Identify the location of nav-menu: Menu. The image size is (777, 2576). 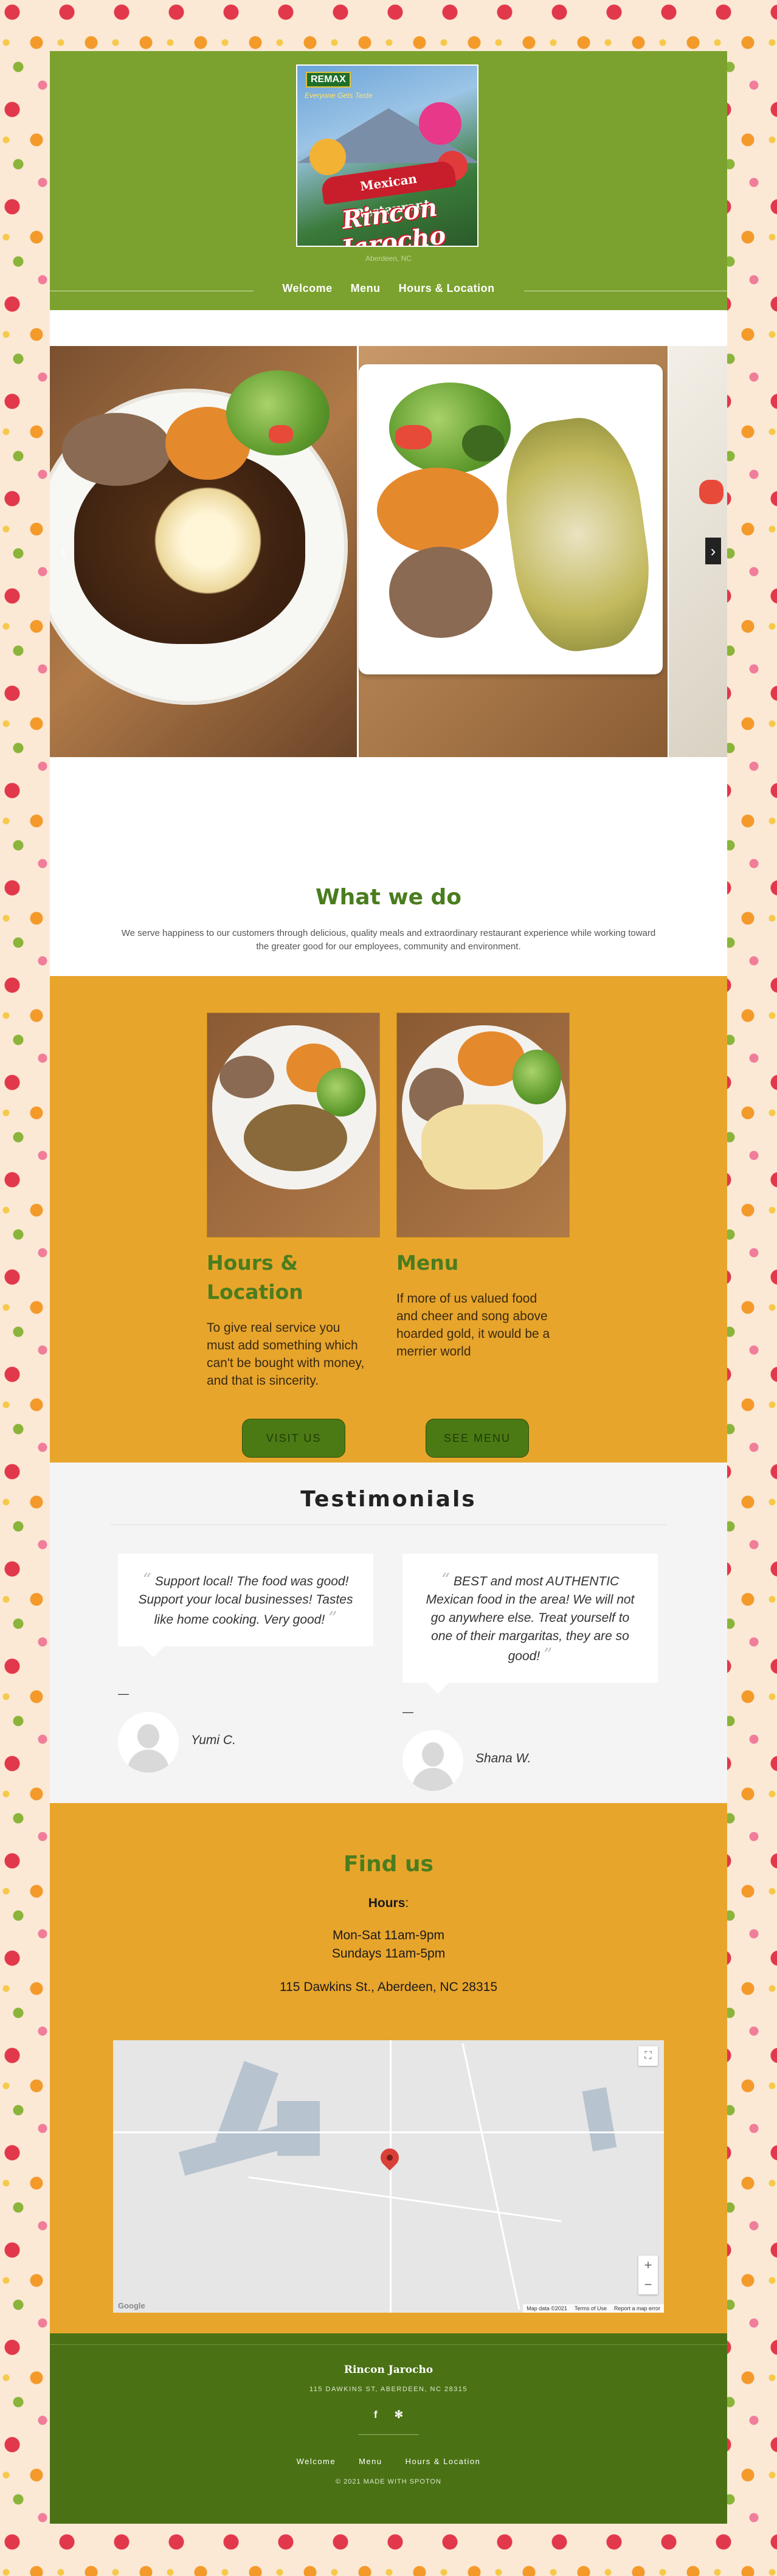
(366, 288).